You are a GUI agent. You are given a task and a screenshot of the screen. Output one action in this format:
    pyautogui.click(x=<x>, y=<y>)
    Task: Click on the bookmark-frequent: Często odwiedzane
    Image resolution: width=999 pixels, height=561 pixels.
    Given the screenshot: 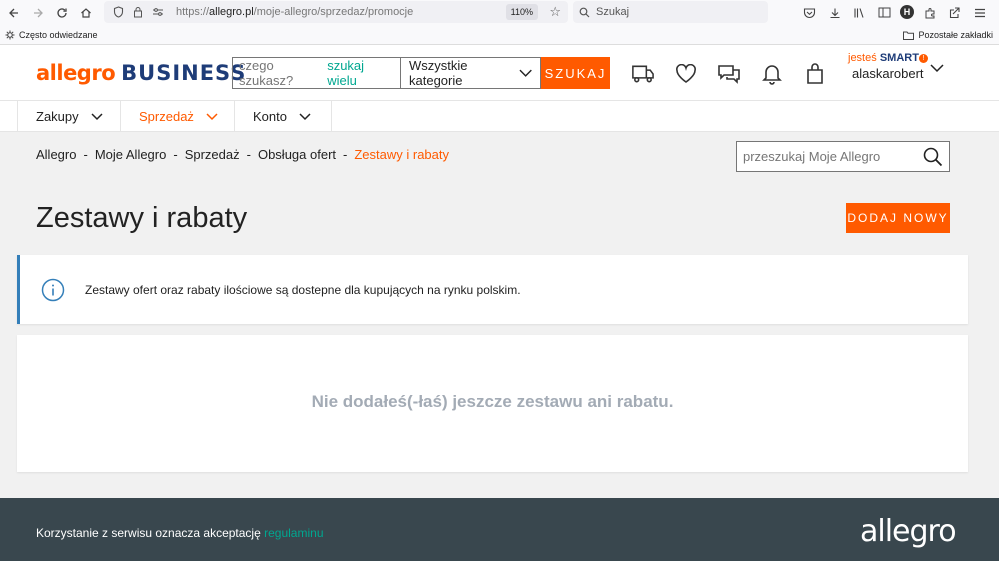 What is the action you would take?
    pyautogui.click(x=51, y=35)
    